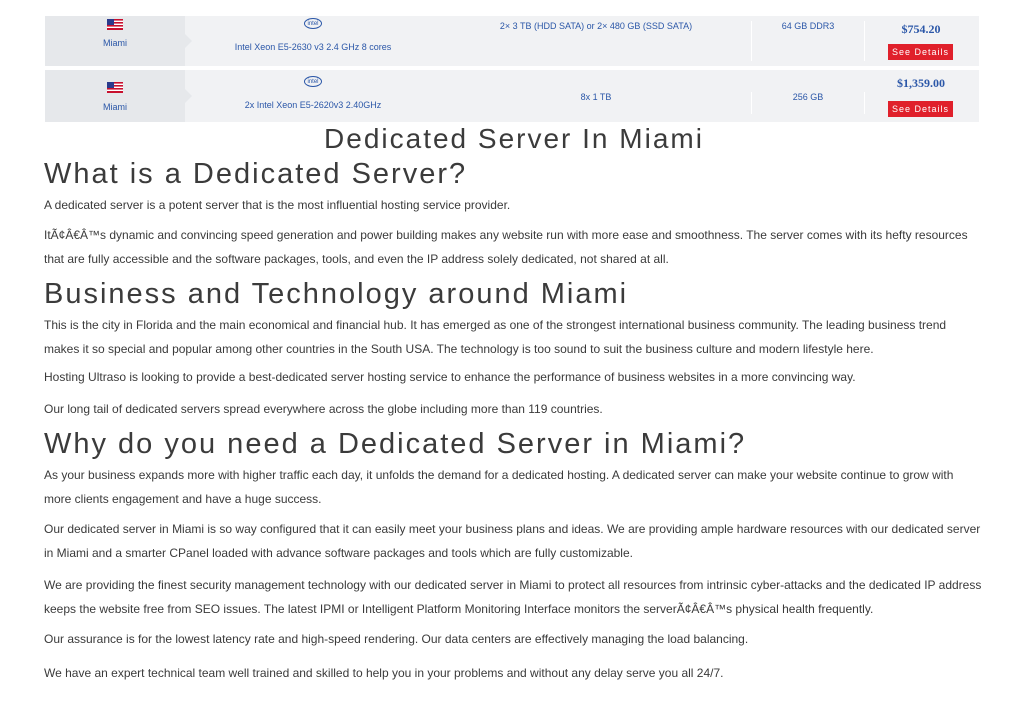 The image size is (1024, 723). I want to click on page-title: Dedicated Server In Miami, so click(514, 138).